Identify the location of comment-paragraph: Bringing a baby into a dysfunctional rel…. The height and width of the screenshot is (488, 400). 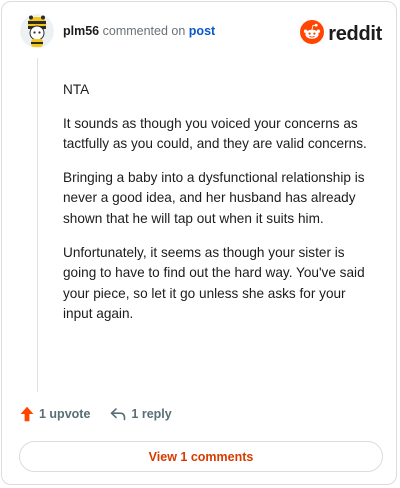
(214, 197).